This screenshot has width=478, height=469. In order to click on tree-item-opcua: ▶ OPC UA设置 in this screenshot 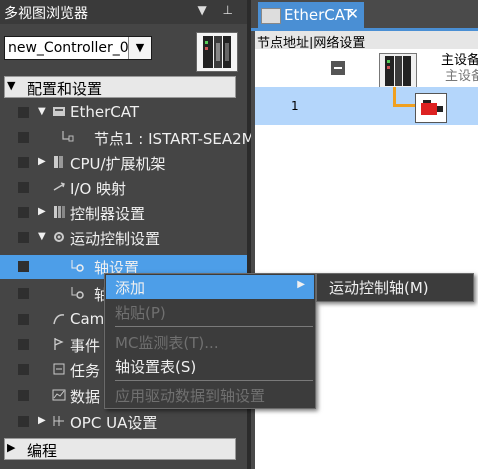, I will do `click(123, 422)`.